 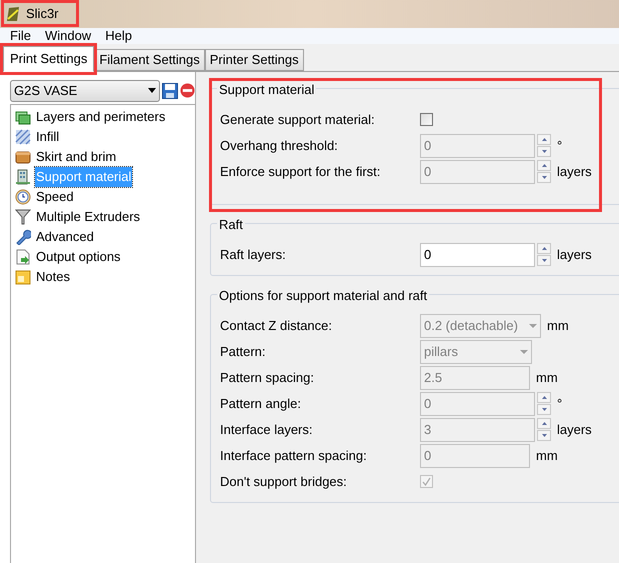 What do you see at coordinates (20, 36) in the screenshot?
I see `menu-item: File` at bounding box center [20, 36].